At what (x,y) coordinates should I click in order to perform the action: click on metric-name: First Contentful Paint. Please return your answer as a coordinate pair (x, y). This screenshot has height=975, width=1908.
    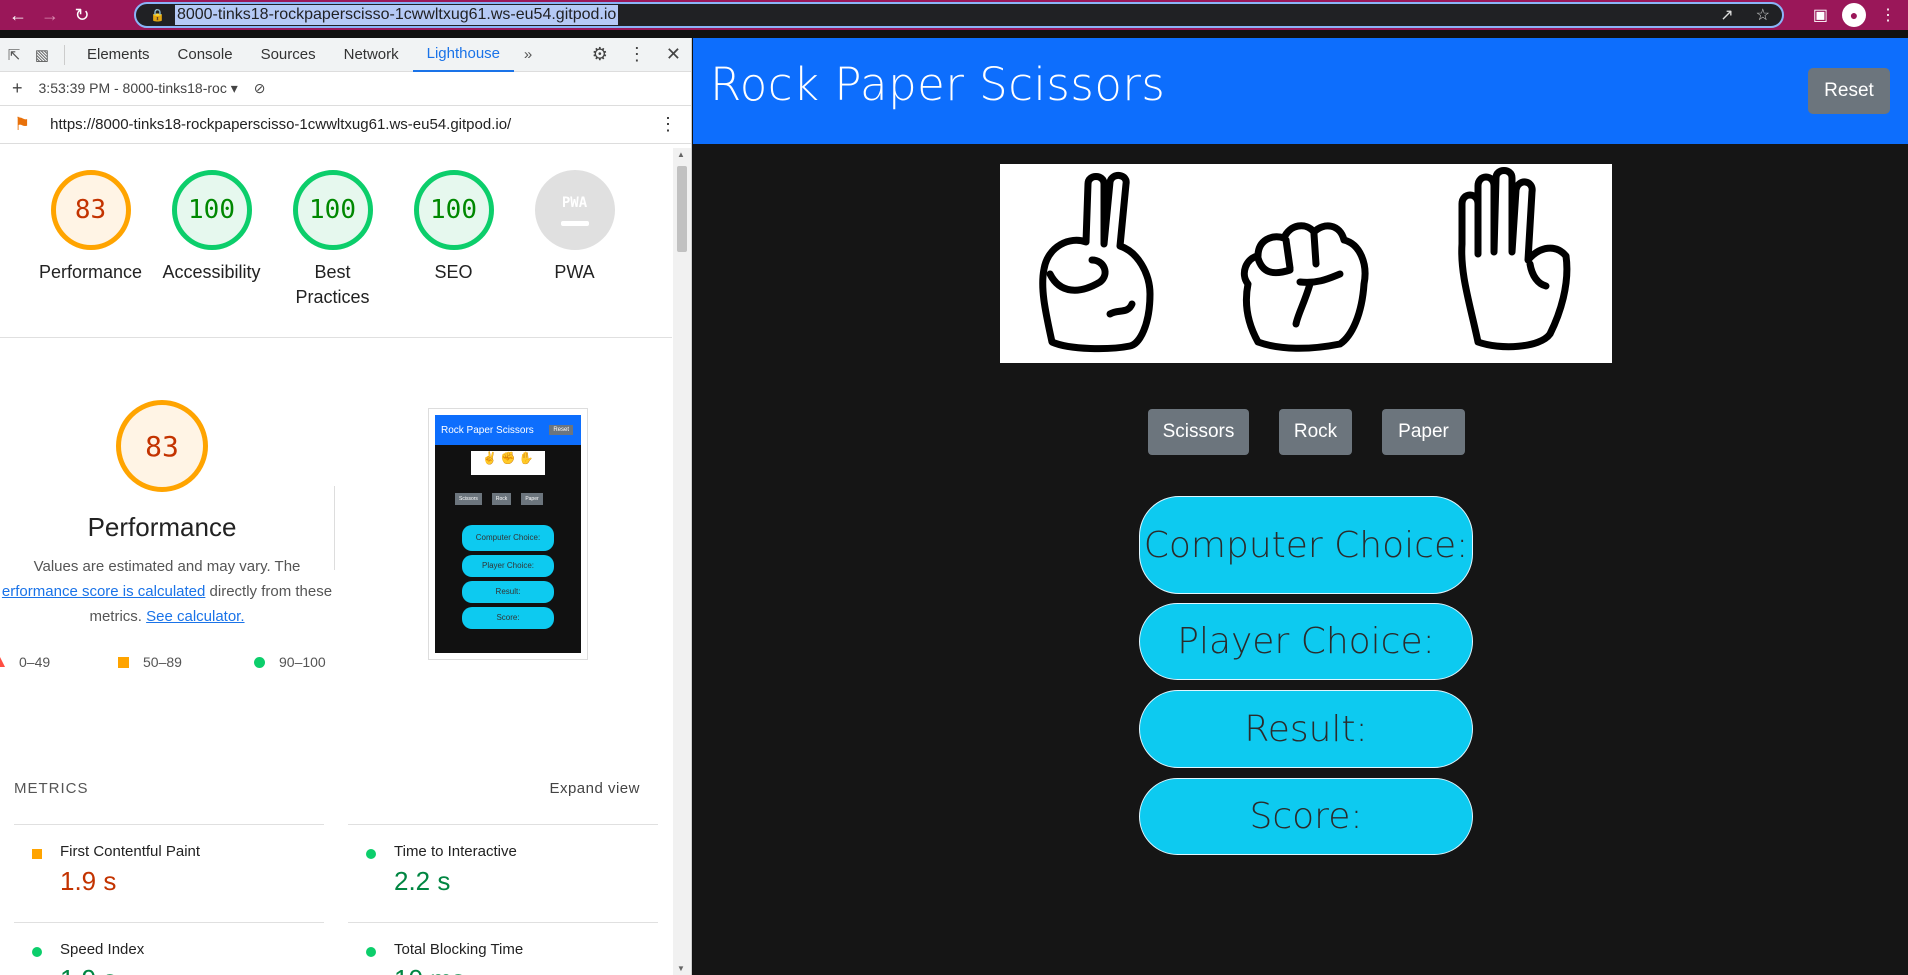
    Looking at the image, I should click on (130, 851).